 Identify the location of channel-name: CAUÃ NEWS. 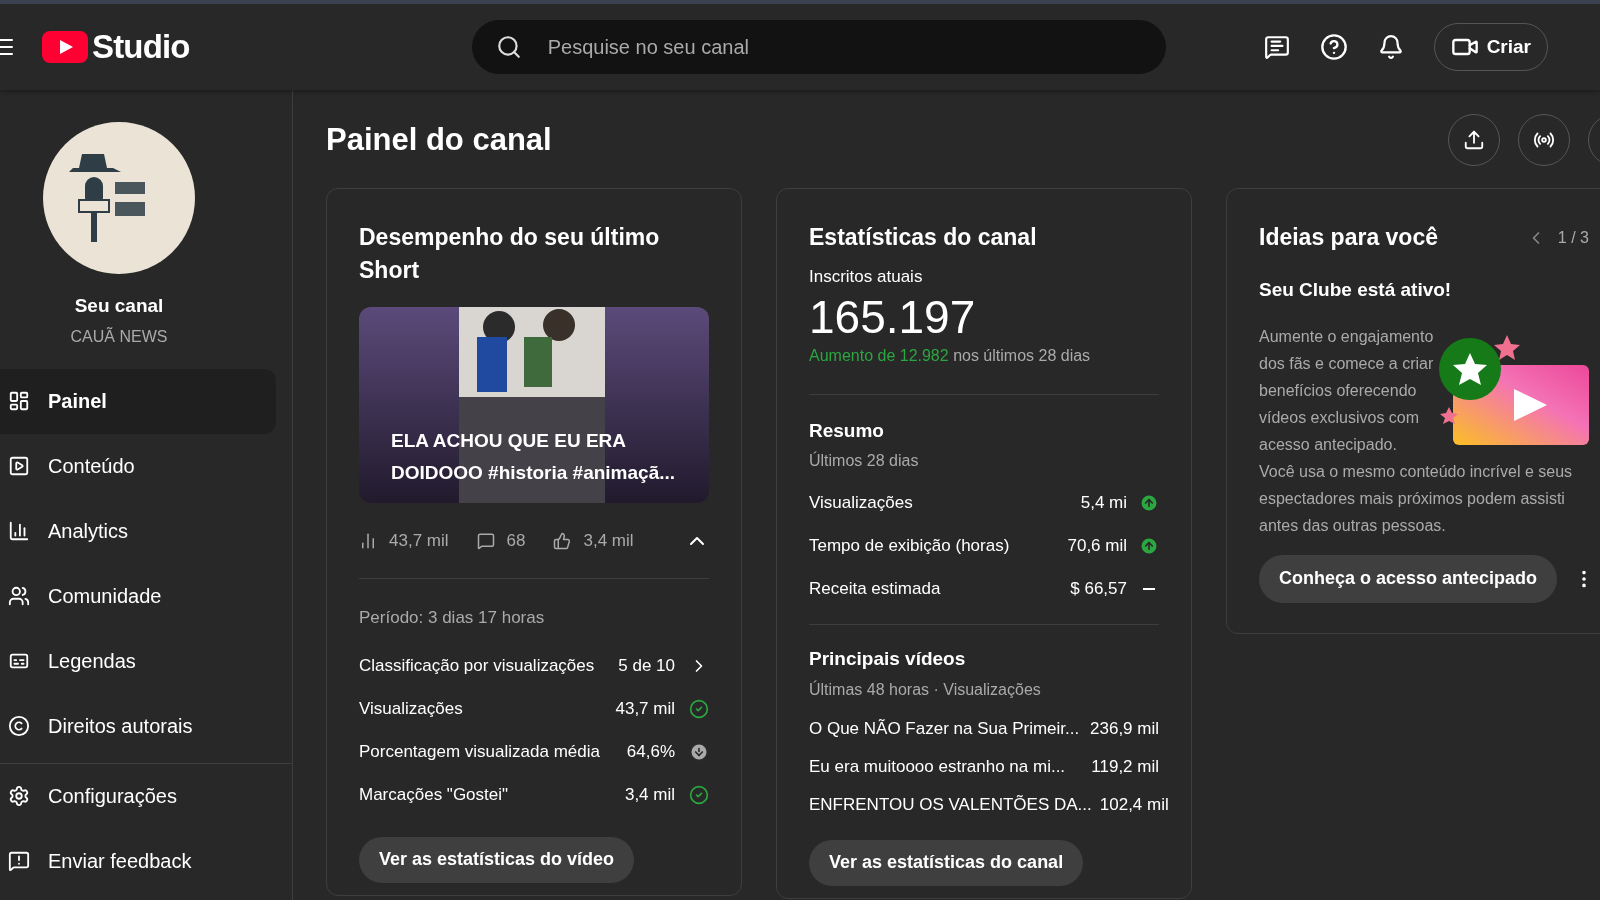
(119, 336).